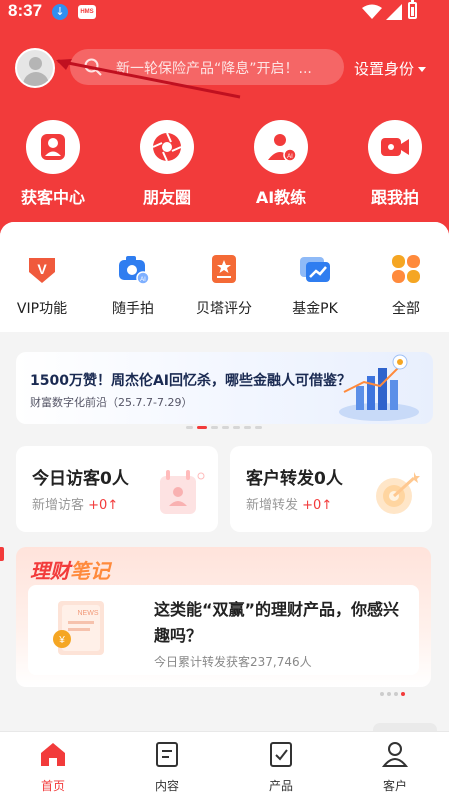 The image size is (449, 797). I want to click on tab-label: 客户, so click(394, 786).